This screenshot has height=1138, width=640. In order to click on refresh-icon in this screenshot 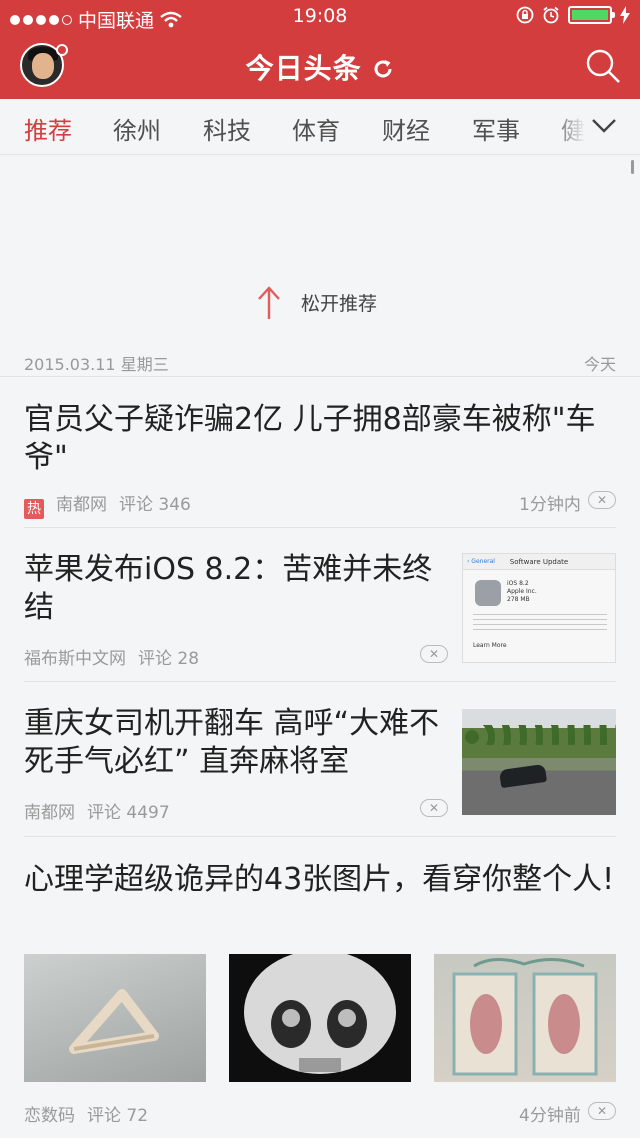, I will do `click(383, 69)`.